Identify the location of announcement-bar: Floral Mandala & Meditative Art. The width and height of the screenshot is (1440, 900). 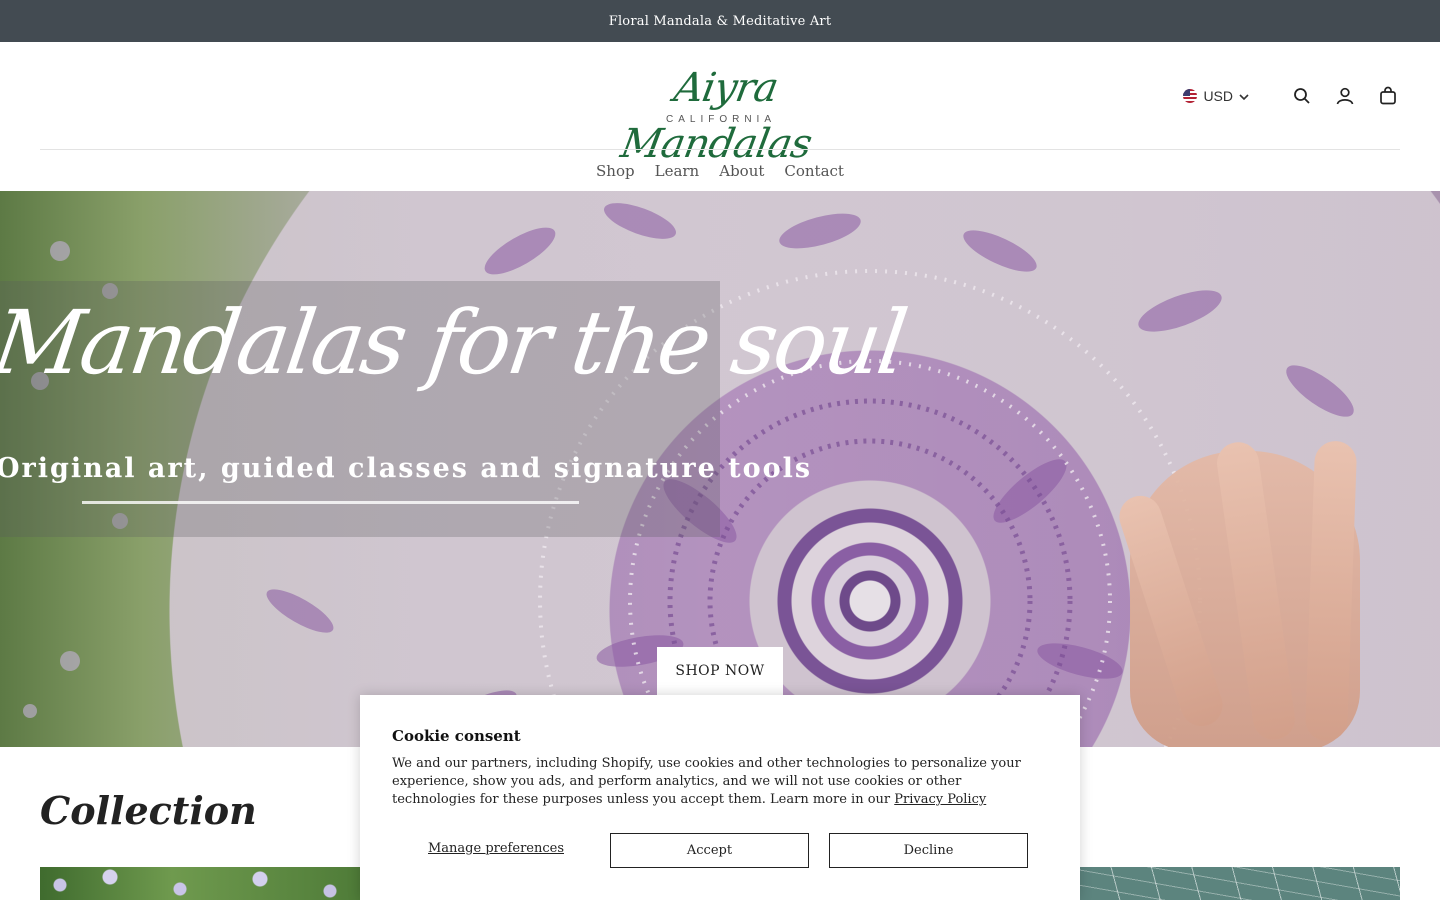
(720, 21).